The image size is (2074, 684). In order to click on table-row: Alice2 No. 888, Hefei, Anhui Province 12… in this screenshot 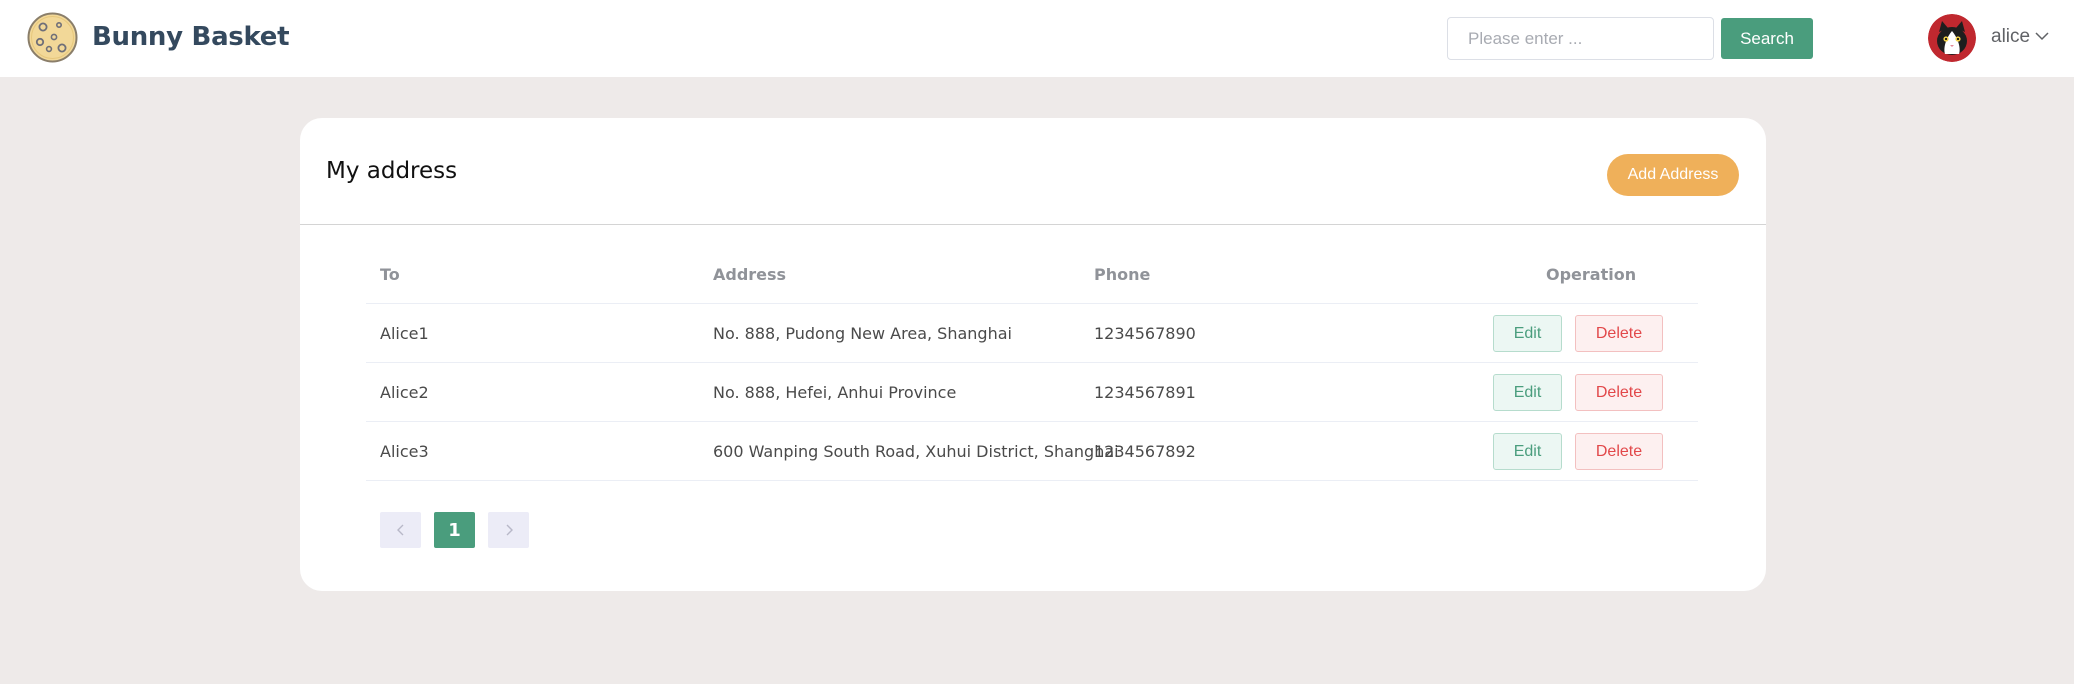, I will do `click(1032, 392)`.